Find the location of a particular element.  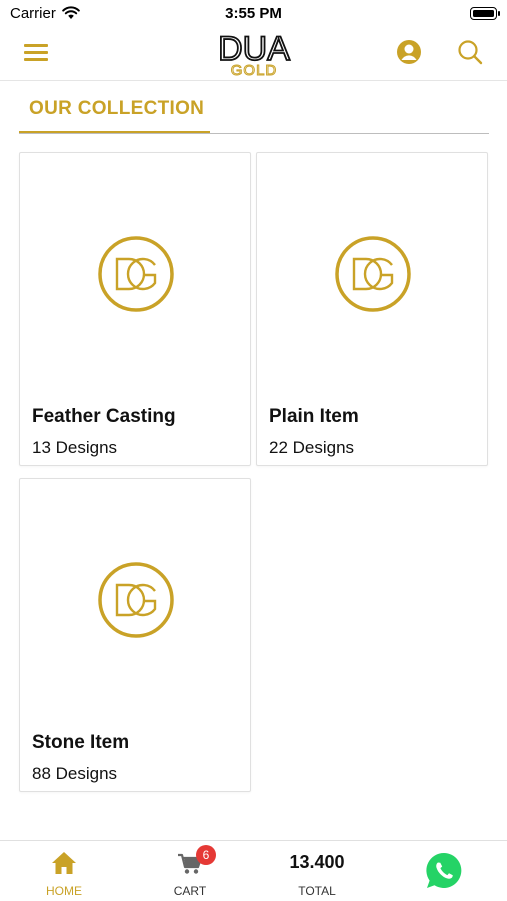

whatsapp-icon is located at coordinates (444, 870).